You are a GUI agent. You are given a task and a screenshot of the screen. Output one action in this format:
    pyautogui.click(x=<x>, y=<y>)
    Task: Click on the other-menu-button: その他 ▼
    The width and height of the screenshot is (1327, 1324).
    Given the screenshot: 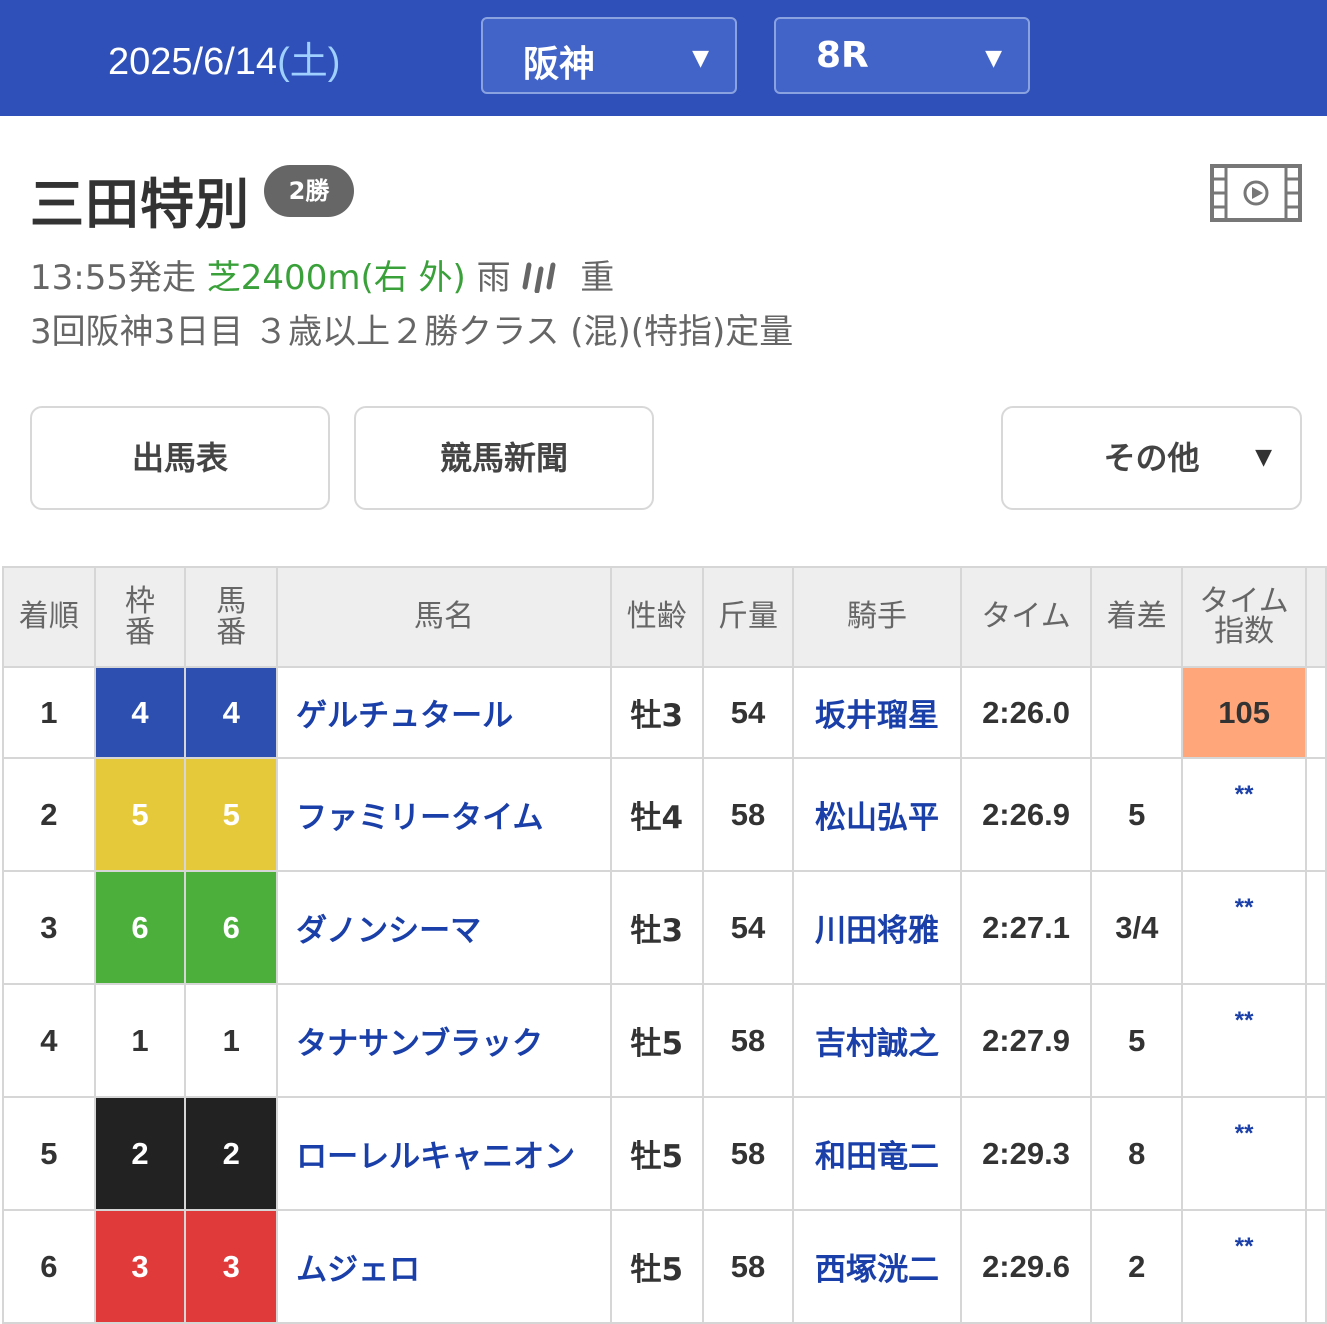 What is the action you would take?
    pyautogui.click(x=1151, y=458)
    